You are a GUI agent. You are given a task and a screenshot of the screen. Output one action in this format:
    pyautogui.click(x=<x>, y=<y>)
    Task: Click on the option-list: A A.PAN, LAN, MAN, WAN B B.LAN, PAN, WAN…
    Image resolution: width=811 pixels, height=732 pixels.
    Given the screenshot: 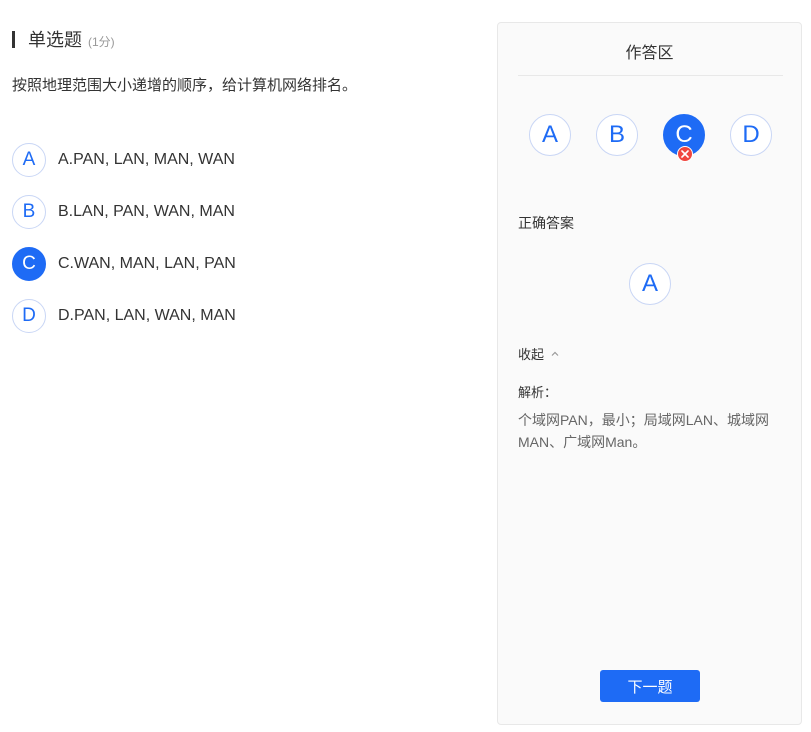 What is the action you would take?
    pyautogui.click(x=124, y=247)
    